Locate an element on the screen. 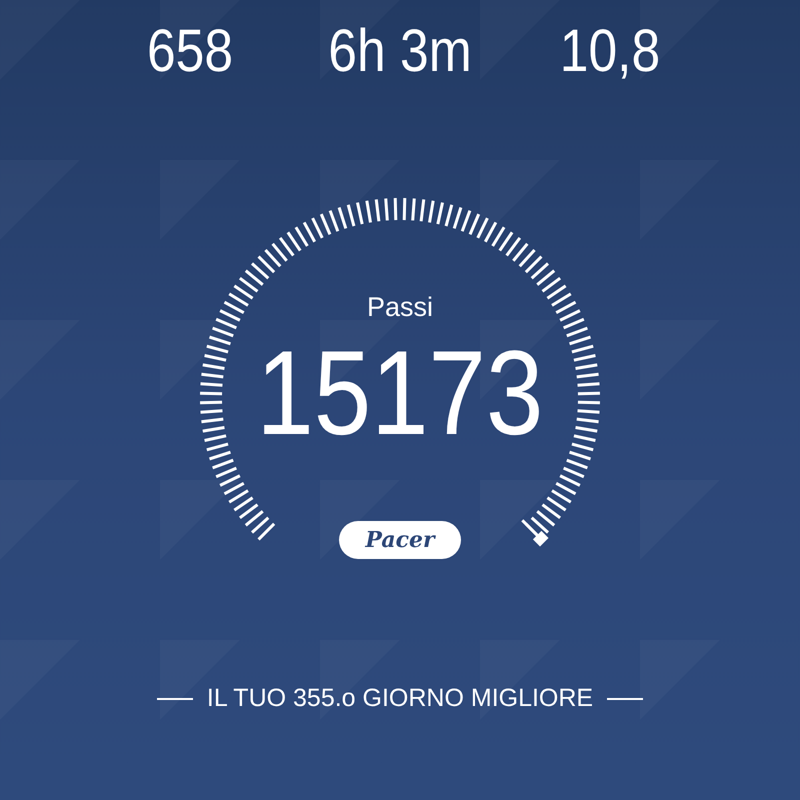 Image resolution: width=800 pixels, height=800 pixels. progress-marker is located at coordinates (534, 532).